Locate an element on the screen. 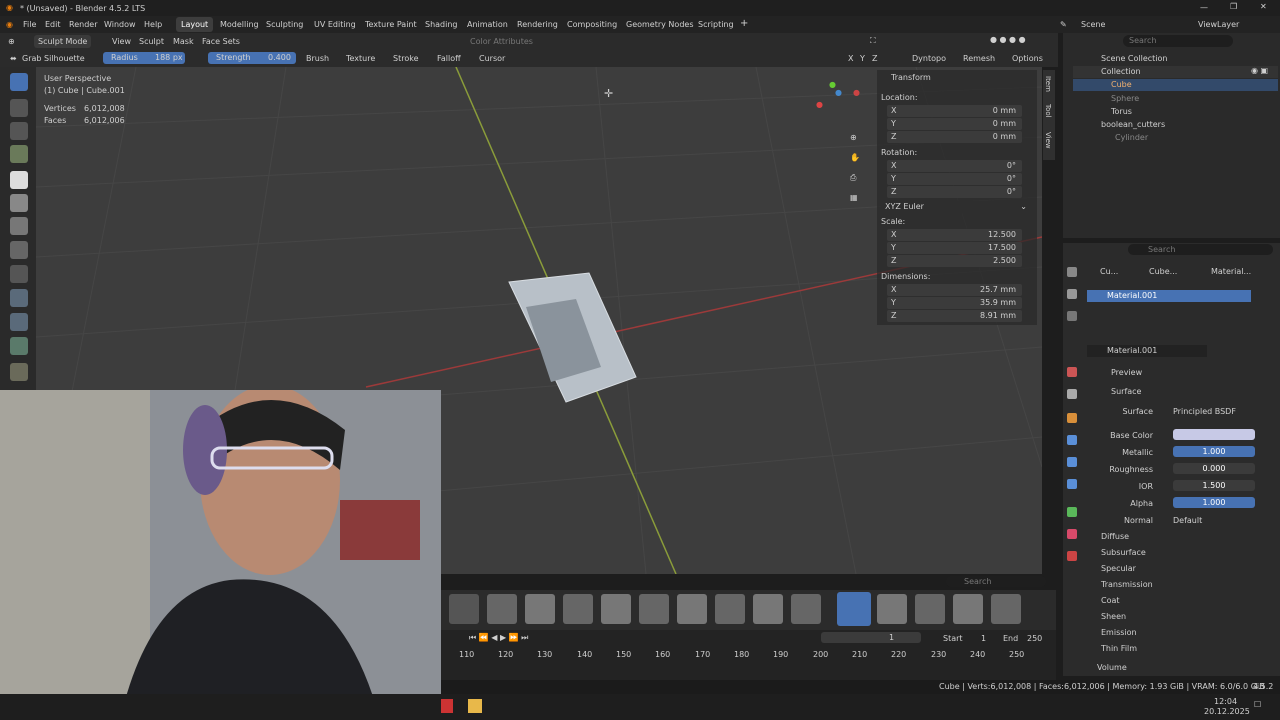  menu-window: Window is located at coordinates (120, 24).